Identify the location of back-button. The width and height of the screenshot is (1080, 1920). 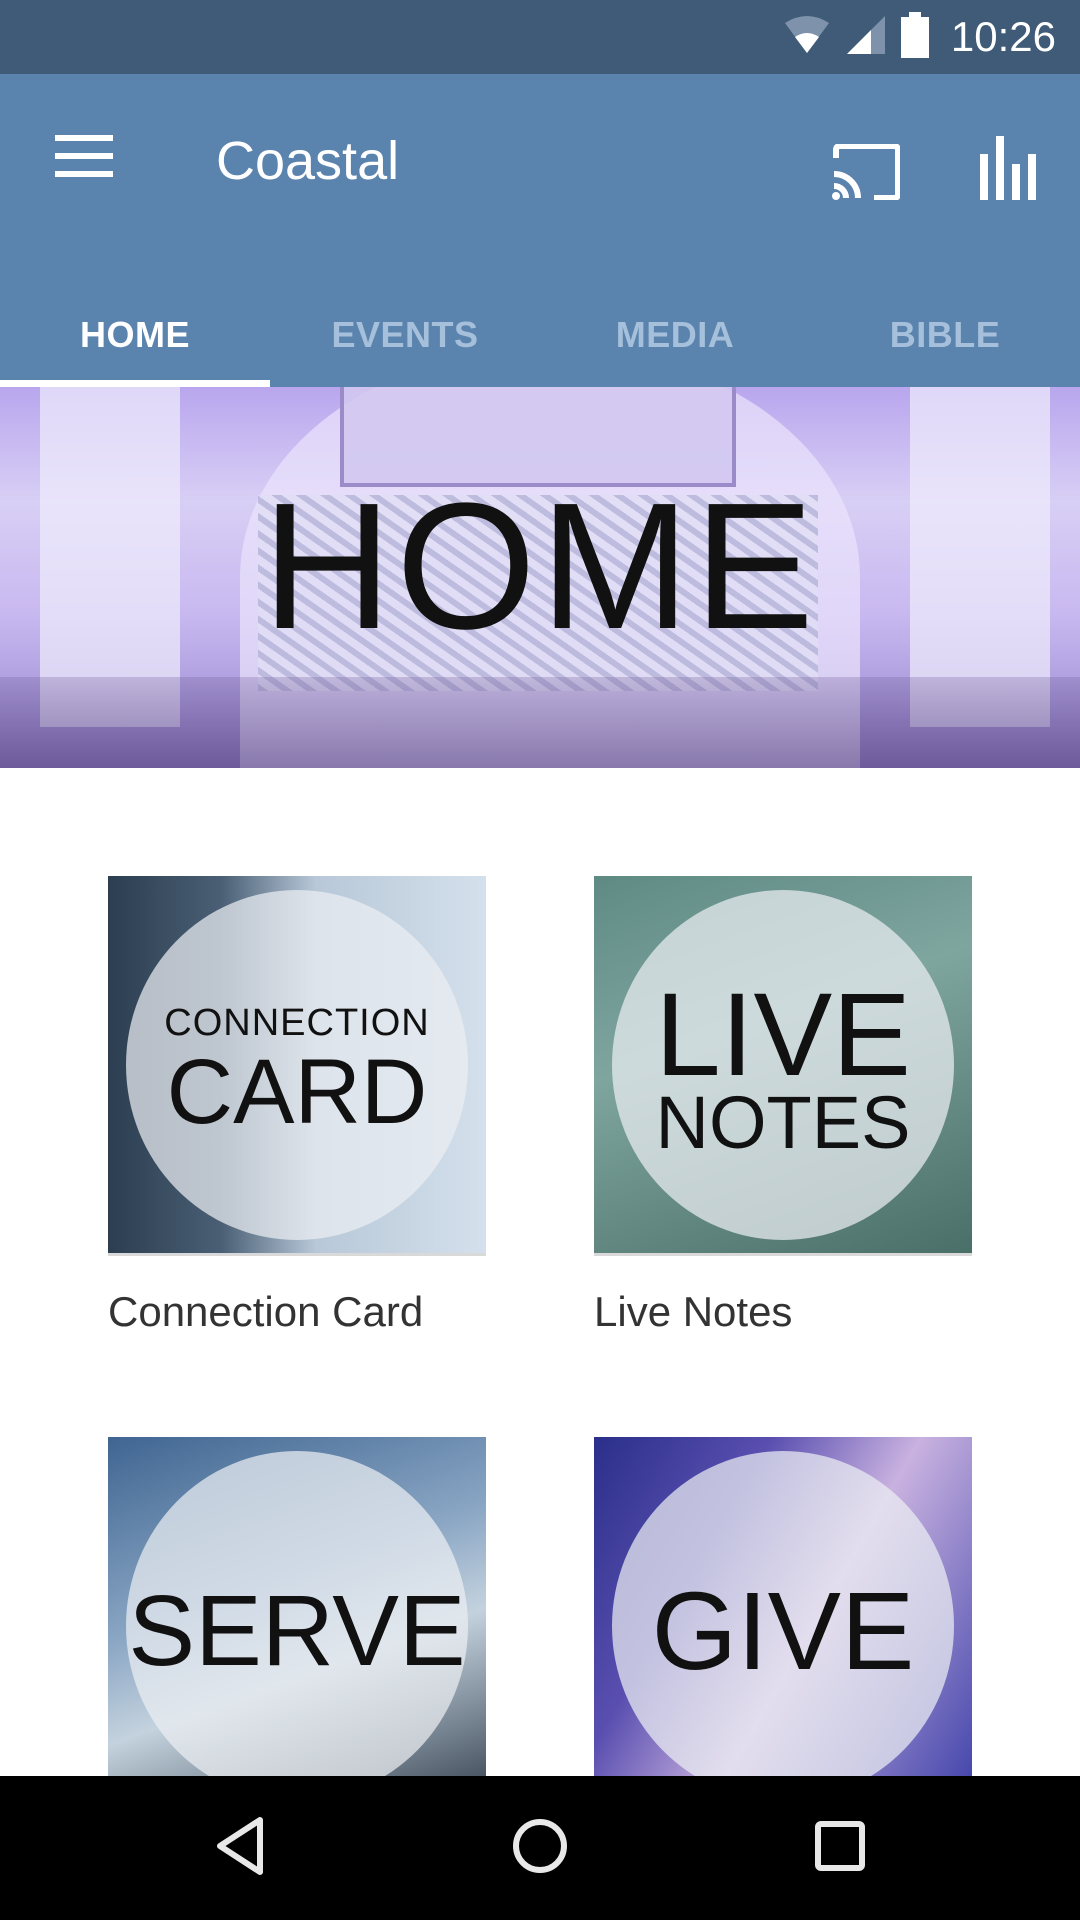
(240, 1848).